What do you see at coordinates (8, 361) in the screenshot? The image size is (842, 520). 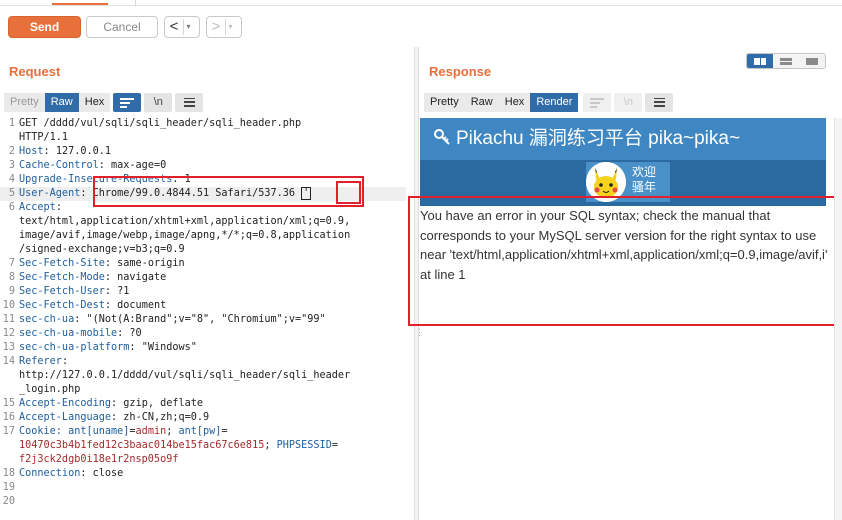 I see `line-number: 14` at bounding box center [8, 361].